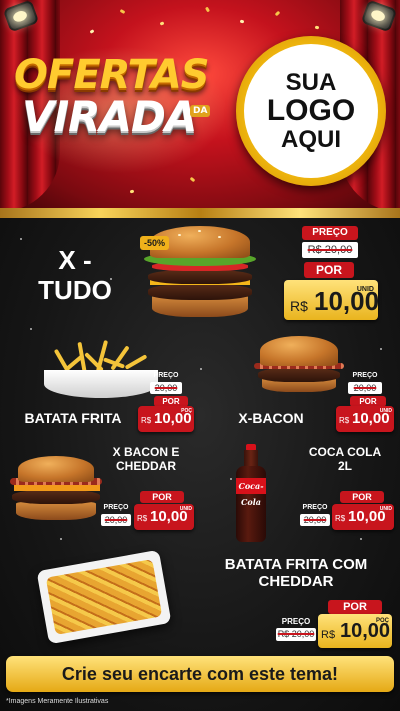 The image size is (400, 711). I want to click on xbacon-cheddar-old-price-value: 20,00, so click(116, 520).